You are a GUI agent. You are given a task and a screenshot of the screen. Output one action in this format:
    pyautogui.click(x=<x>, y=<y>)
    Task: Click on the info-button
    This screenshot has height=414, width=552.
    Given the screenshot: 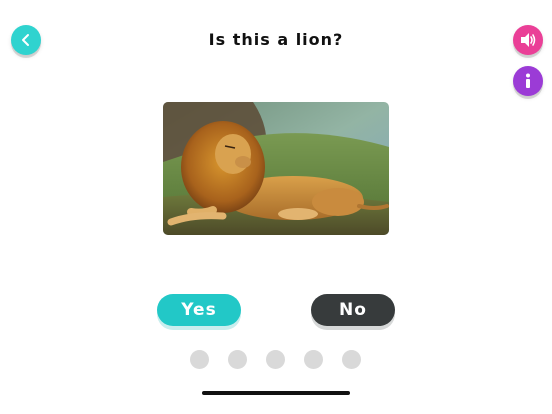 What is the action you would take?
    pyautogui.click(x=528, y=81)
    